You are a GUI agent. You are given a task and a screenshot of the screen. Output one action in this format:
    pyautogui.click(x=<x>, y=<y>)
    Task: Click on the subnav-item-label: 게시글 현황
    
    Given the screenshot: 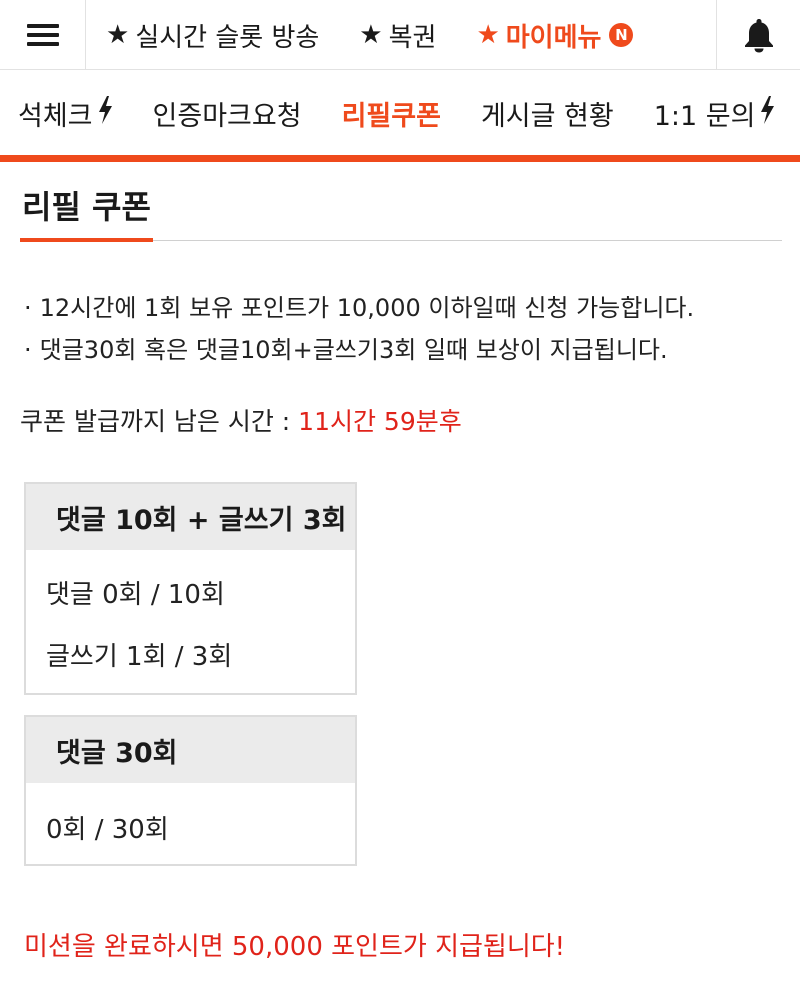 What is the action you would take?
    pyautogui.click(x=547, y=116)
    